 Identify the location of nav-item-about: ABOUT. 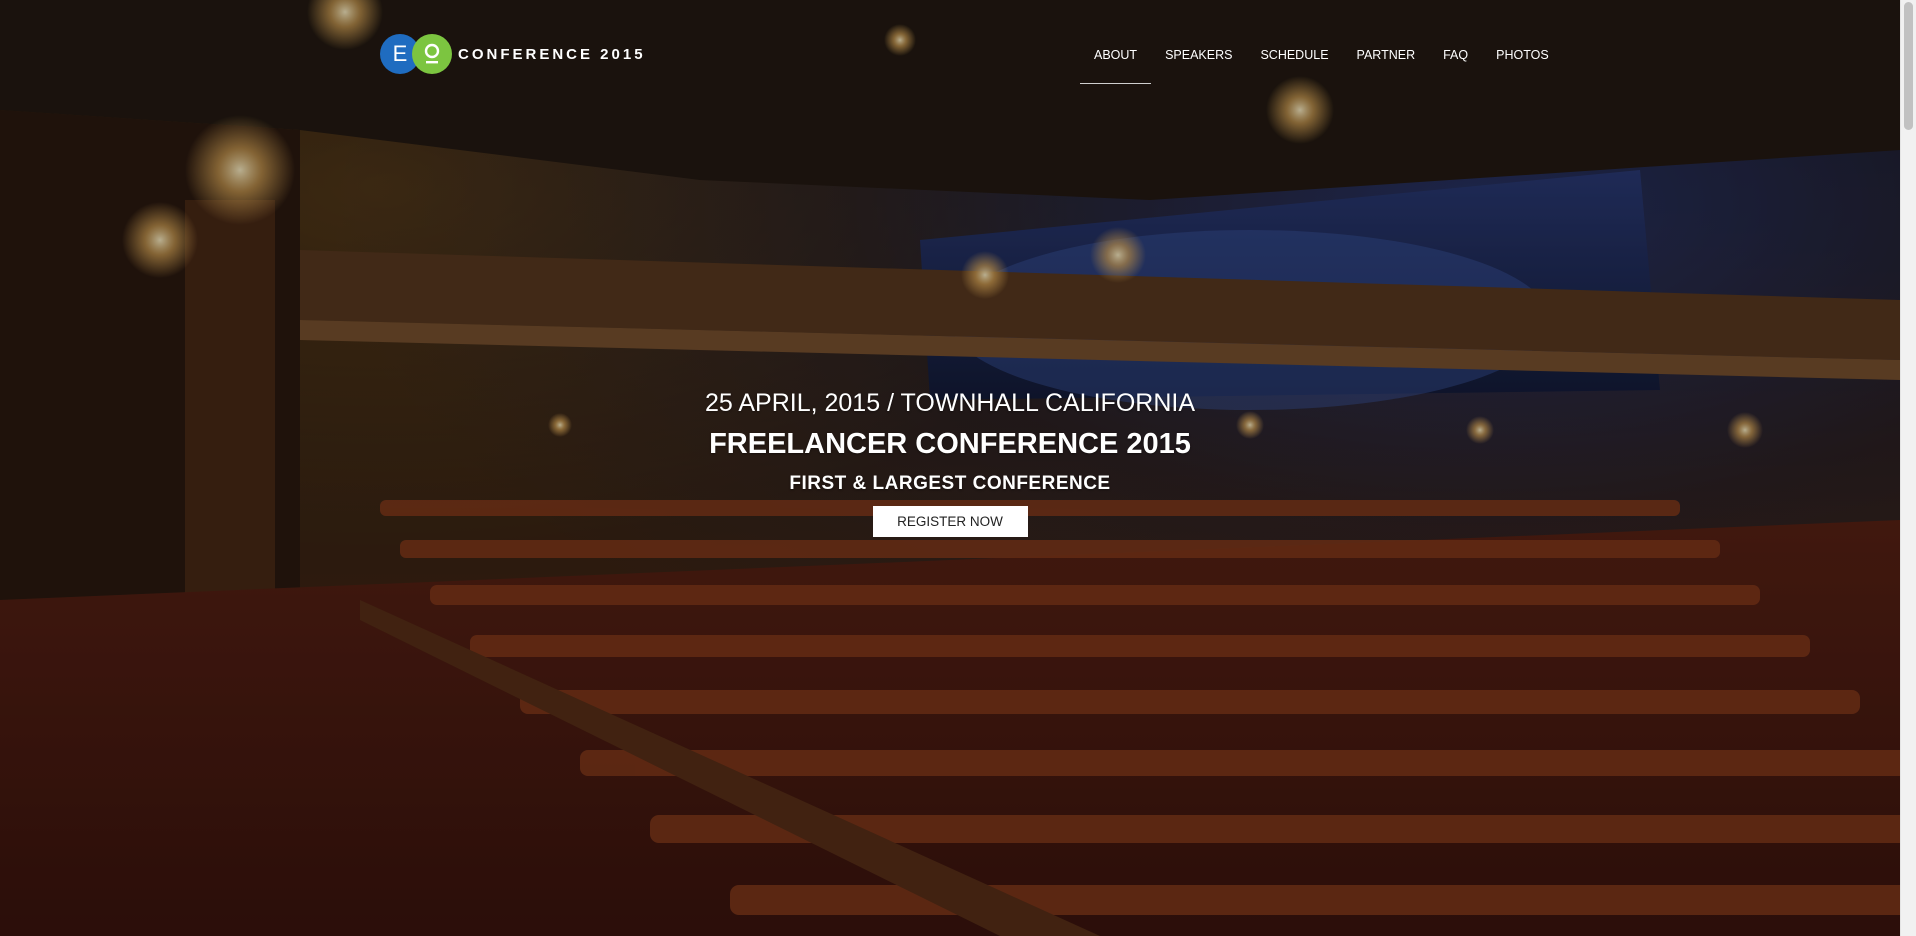
(1116, 64).